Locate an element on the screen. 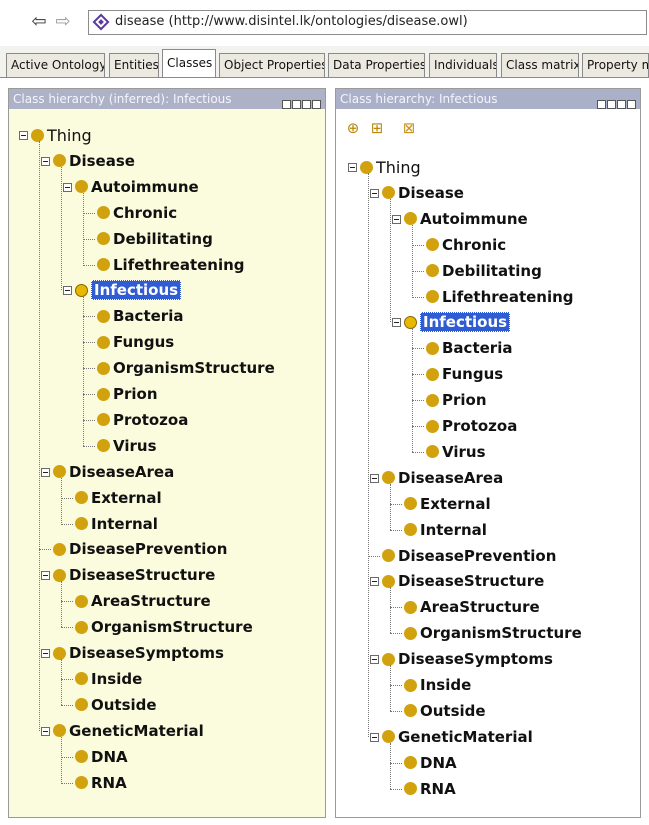 This screenshot has height=825, width=649. tab-class-matrix: Class matrix is located at coordinates (540, 65).